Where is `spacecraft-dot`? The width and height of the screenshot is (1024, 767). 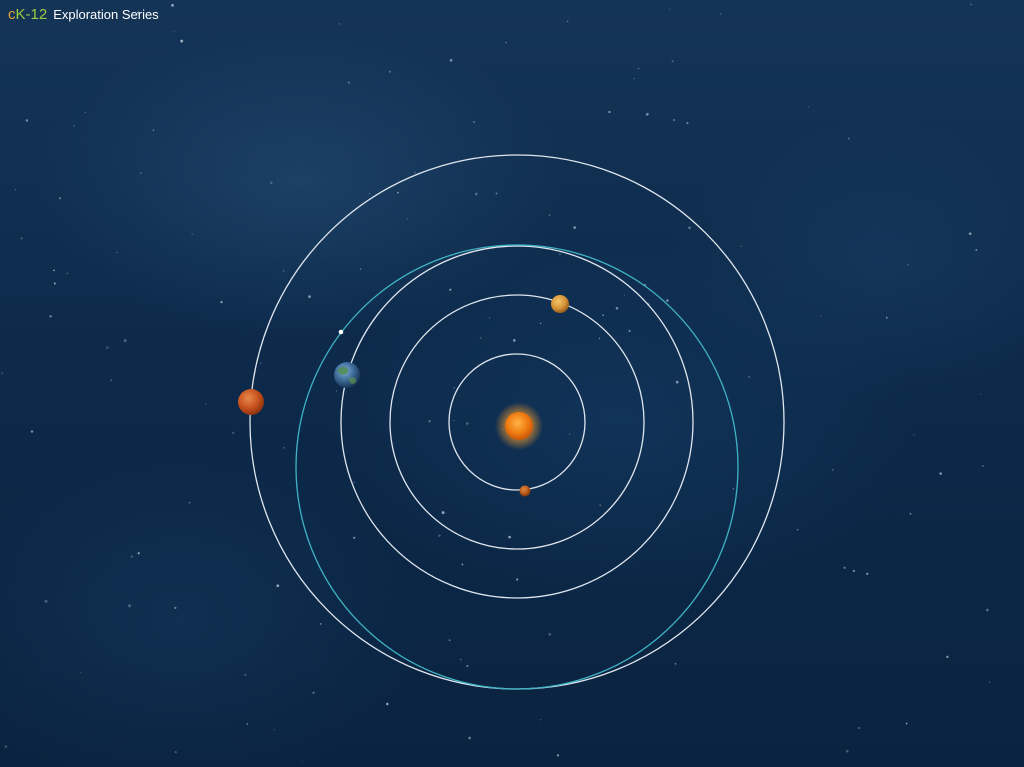 spacecraft-dot is located at coordinates (341, 332).